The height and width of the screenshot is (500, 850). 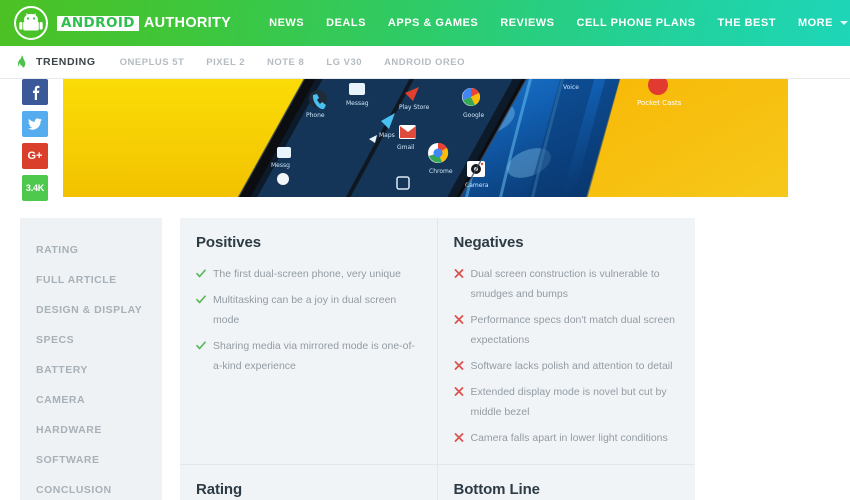 I want to click on list-item: The first dual-screen phone, very unique, so click(x=308, y=274).